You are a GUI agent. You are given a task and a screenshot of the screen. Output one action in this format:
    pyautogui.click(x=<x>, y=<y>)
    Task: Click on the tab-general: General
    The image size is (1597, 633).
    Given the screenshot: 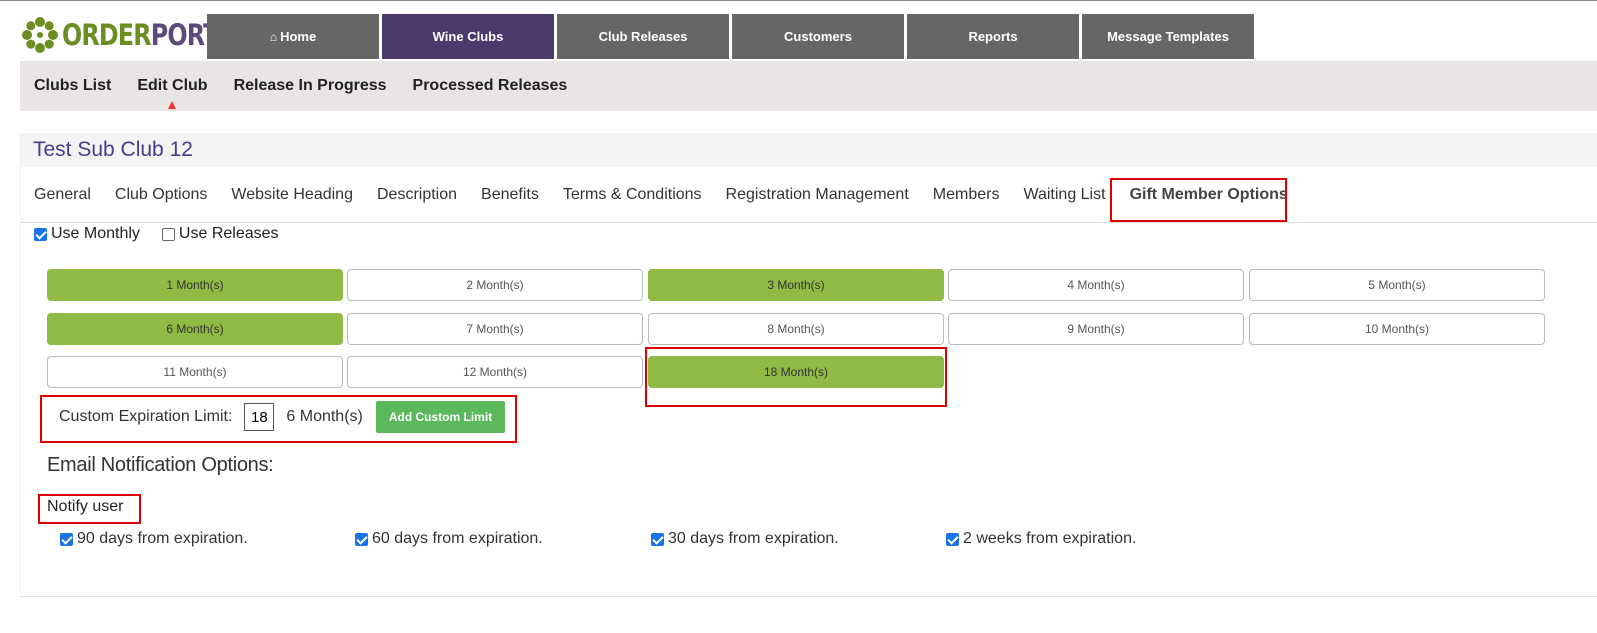 What is the action you would take?
    pyautogui.click(x=62, y=195)
    